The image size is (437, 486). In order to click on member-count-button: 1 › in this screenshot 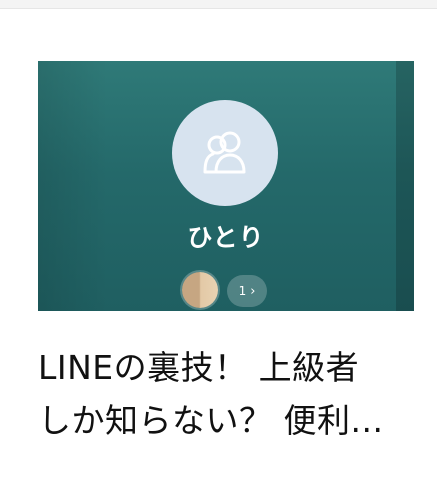, I will do `click(247, 291)`.